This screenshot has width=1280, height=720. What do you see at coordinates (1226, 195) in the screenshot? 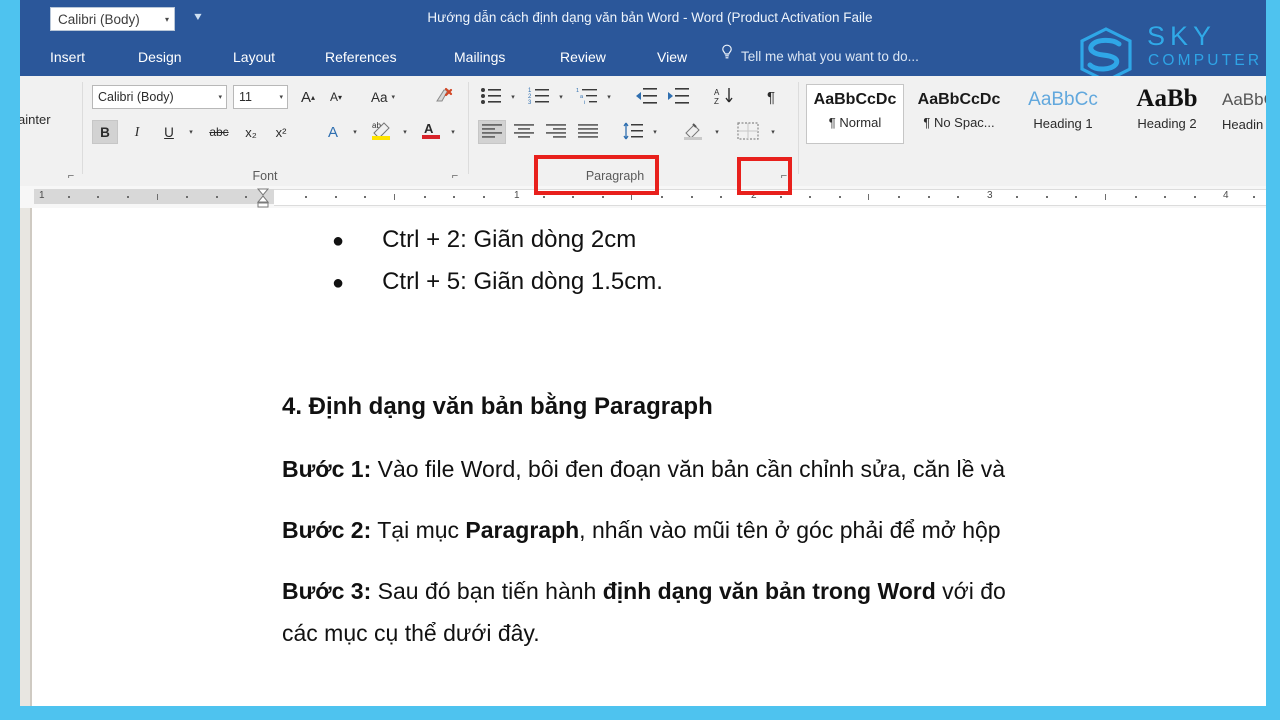
I see `ruler-number: 4` at bounding box center [1226, 195].